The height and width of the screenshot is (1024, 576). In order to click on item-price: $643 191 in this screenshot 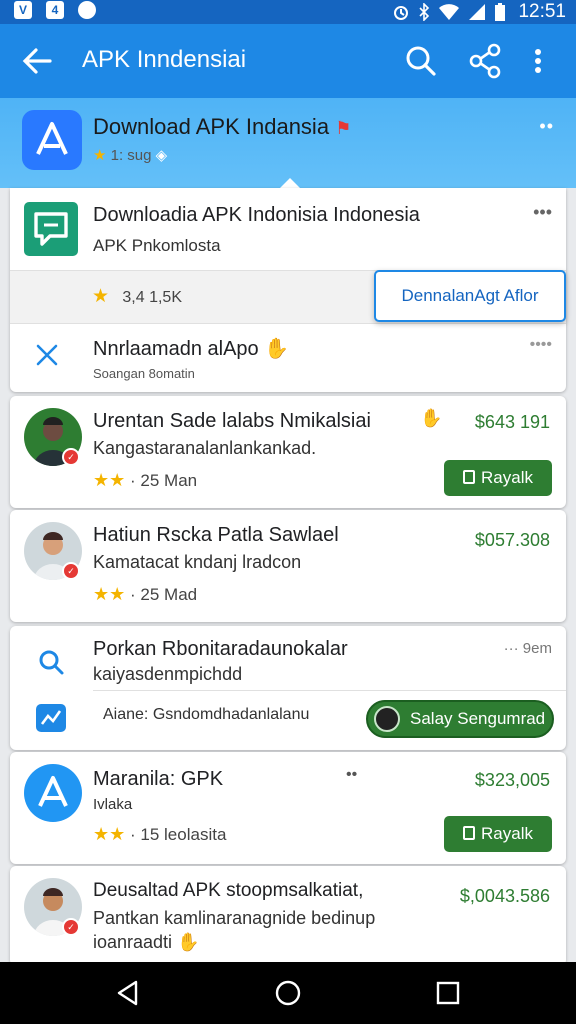, I will do `click(512, 422)`.